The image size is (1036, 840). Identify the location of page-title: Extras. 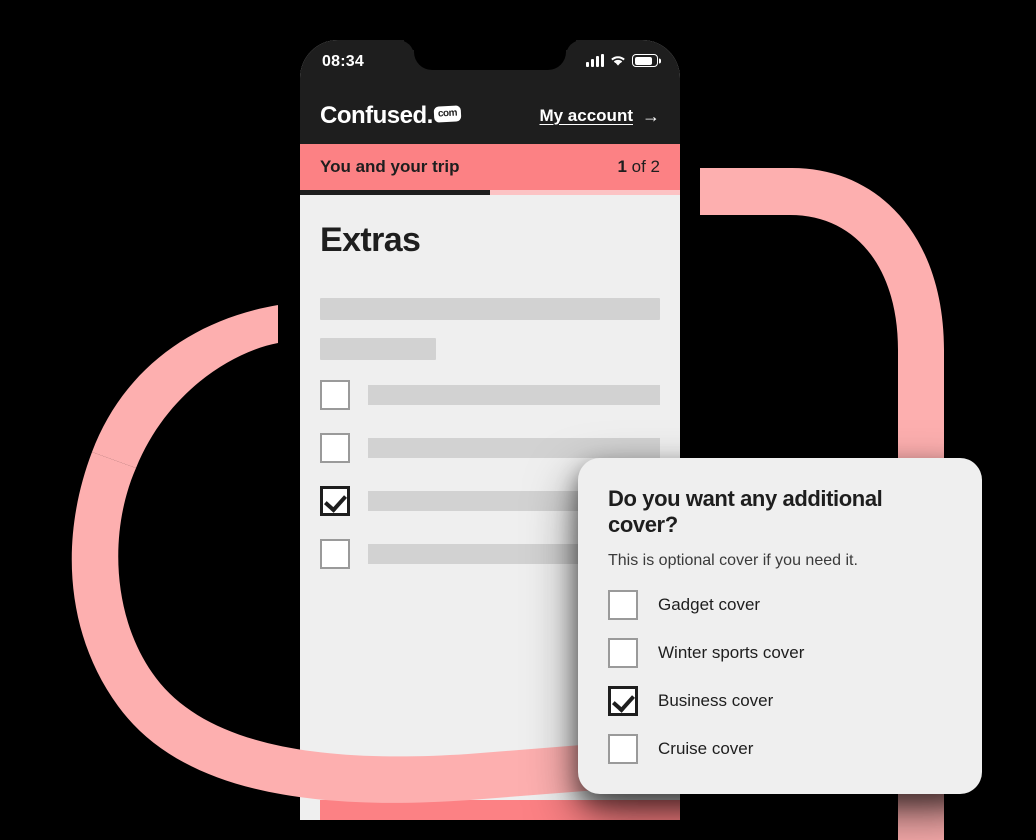
(370, 240).